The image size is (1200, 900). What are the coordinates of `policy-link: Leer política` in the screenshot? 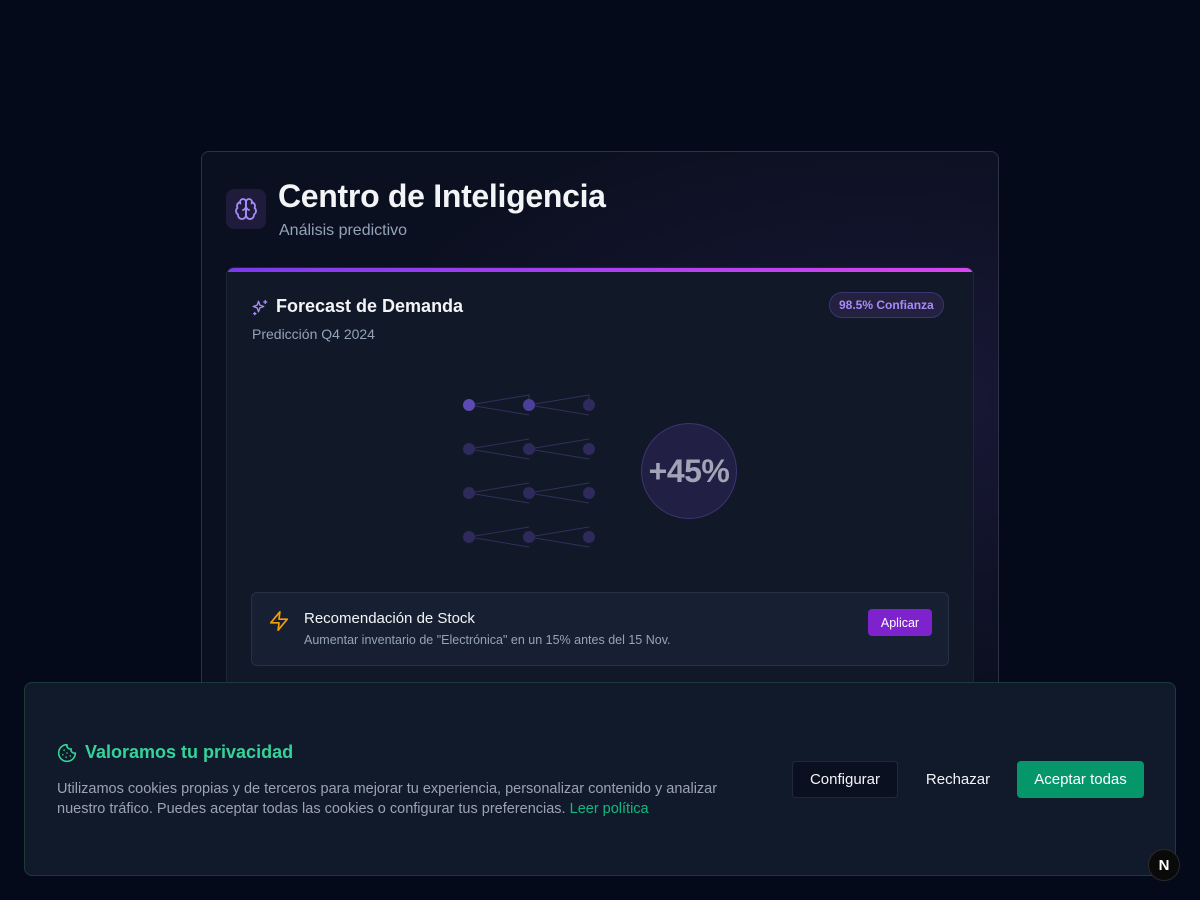 It's located at (609, 809).